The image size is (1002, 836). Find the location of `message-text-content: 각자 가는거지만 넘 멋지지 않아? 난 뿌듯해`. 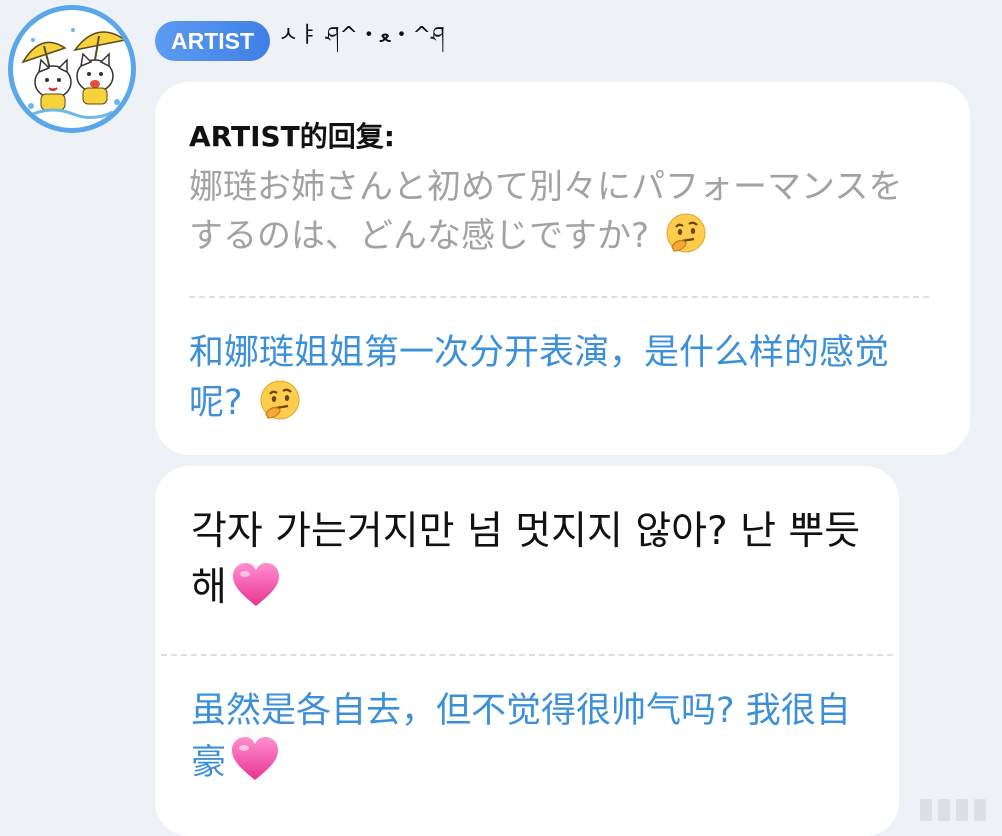

message-text-content: 각자 가는거지만 넘 멋지지 않아? 난 뿌듯해 is located at coordinates (526, 559).